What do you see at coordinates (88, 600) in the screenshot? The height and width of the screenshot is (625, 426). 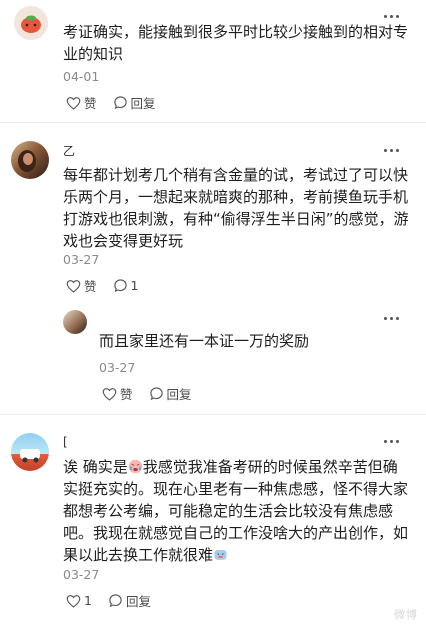 I see `like-count: 1` at bounding box center [88, 600].